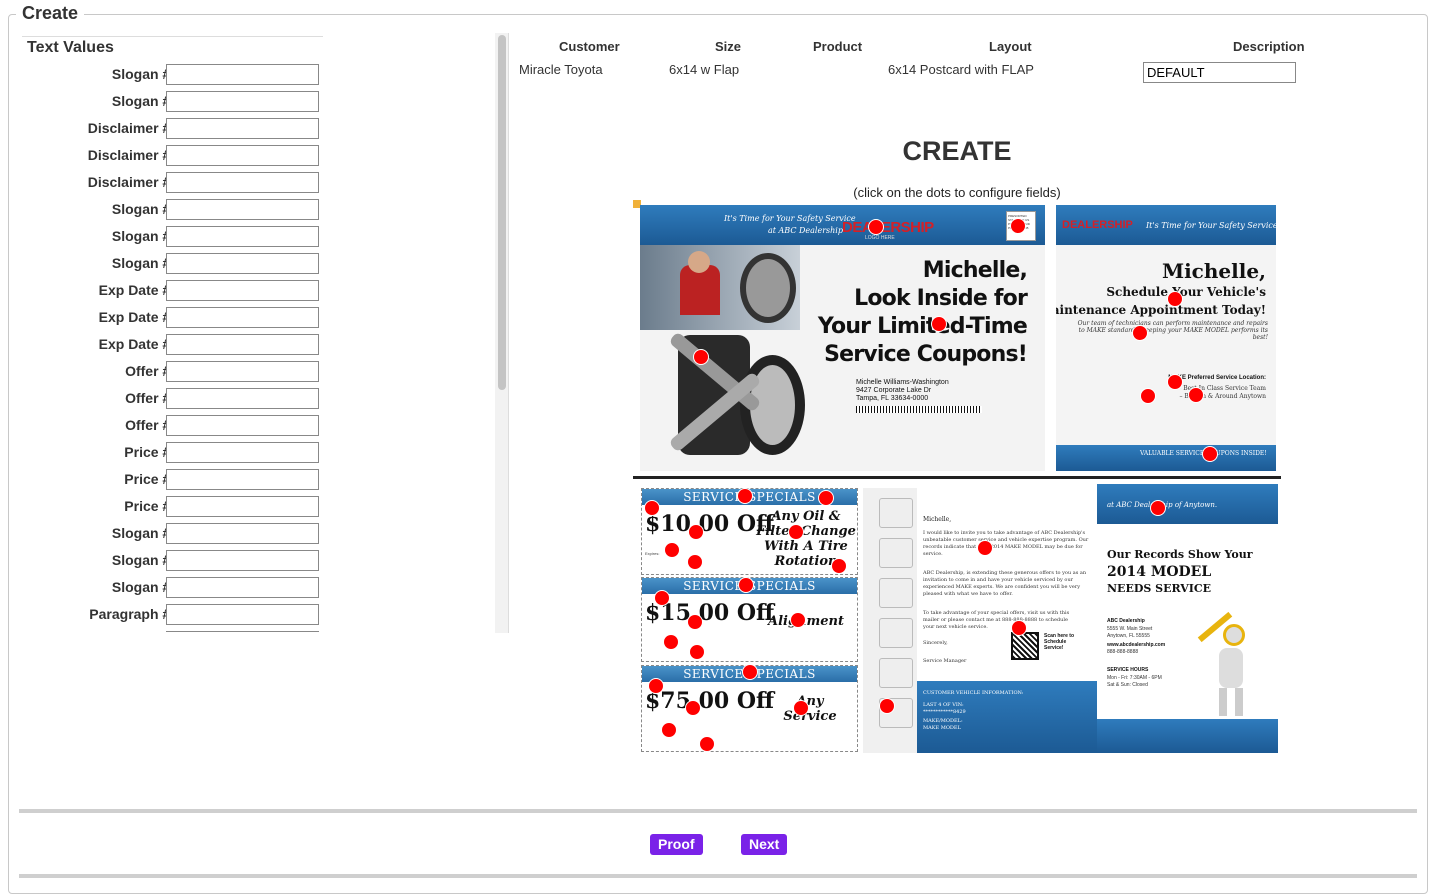  I want to click on description-input, so click(1219, 72).